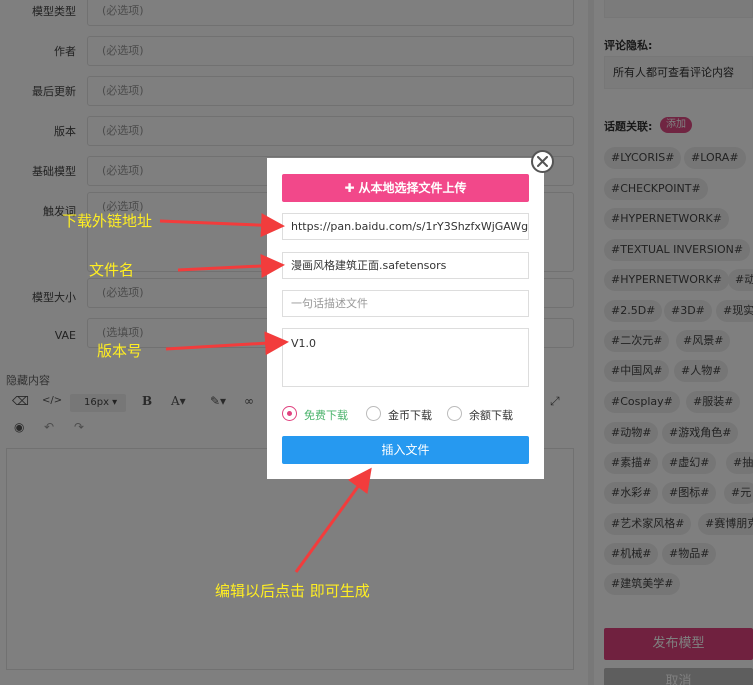 The image size is (753, 685). I want to click on annotation-edit-hint: 编辑以后点击 即可生成, so click(292, 591).